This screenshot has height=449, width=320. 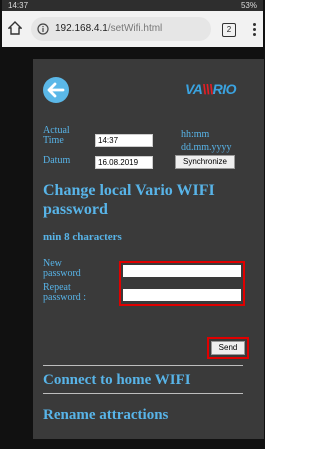 I want to click on overflow-menu-icon, so click(x=254, y=29).